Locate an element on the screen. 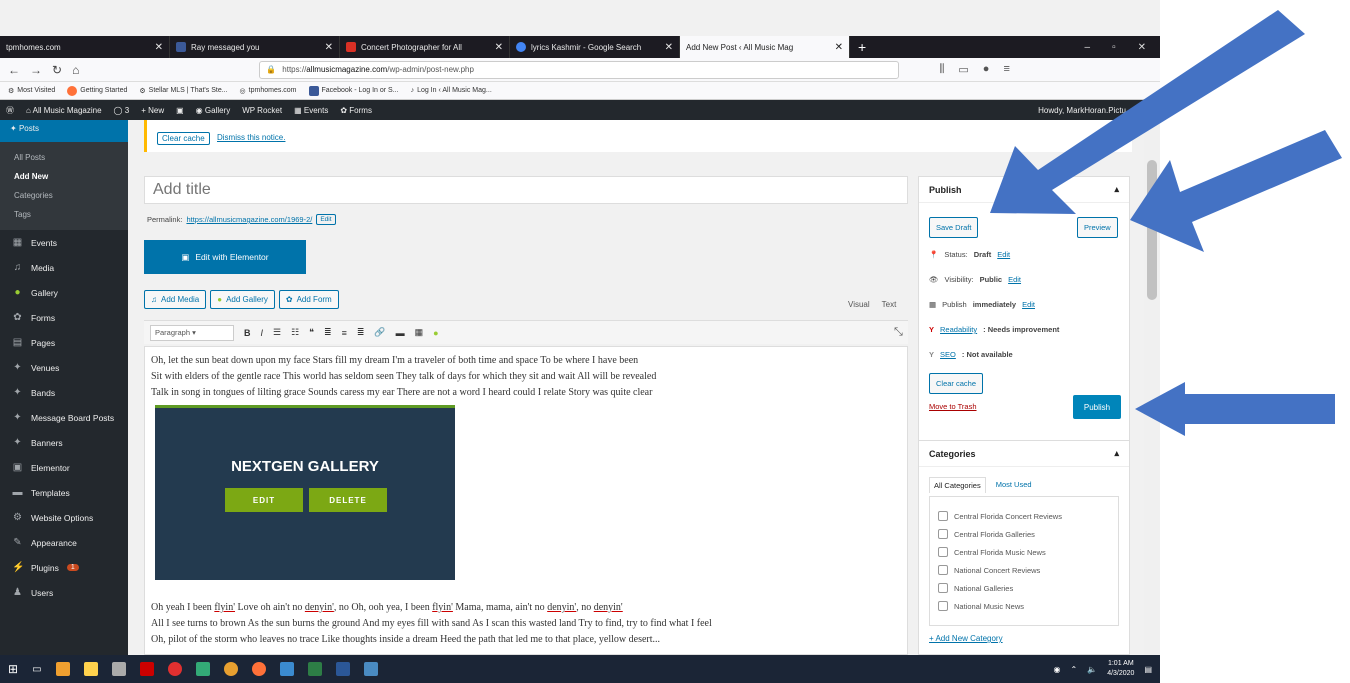  sidebar-item-website-options: ⚙ Website Options is located at coordinates (64, 517).